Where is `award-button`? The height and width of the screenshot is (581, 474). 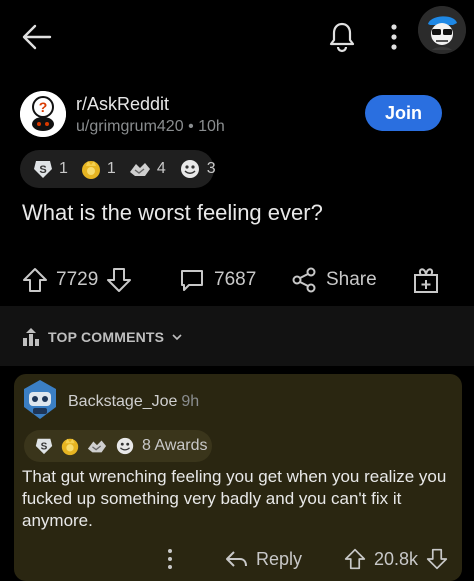 award-button is located at coordinates (426, 280).